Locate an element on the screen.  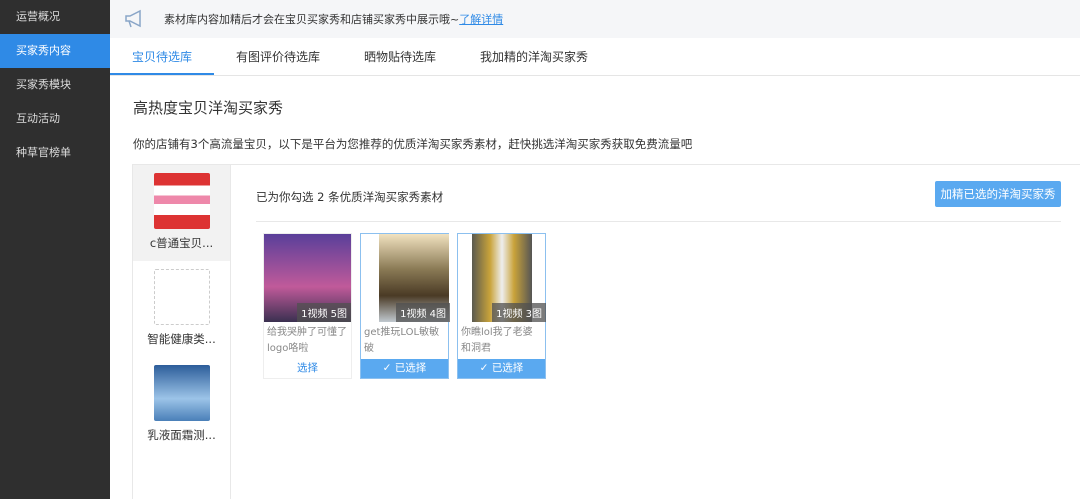
card-image: 1视频 5图 is located at coordinates (307, 278).